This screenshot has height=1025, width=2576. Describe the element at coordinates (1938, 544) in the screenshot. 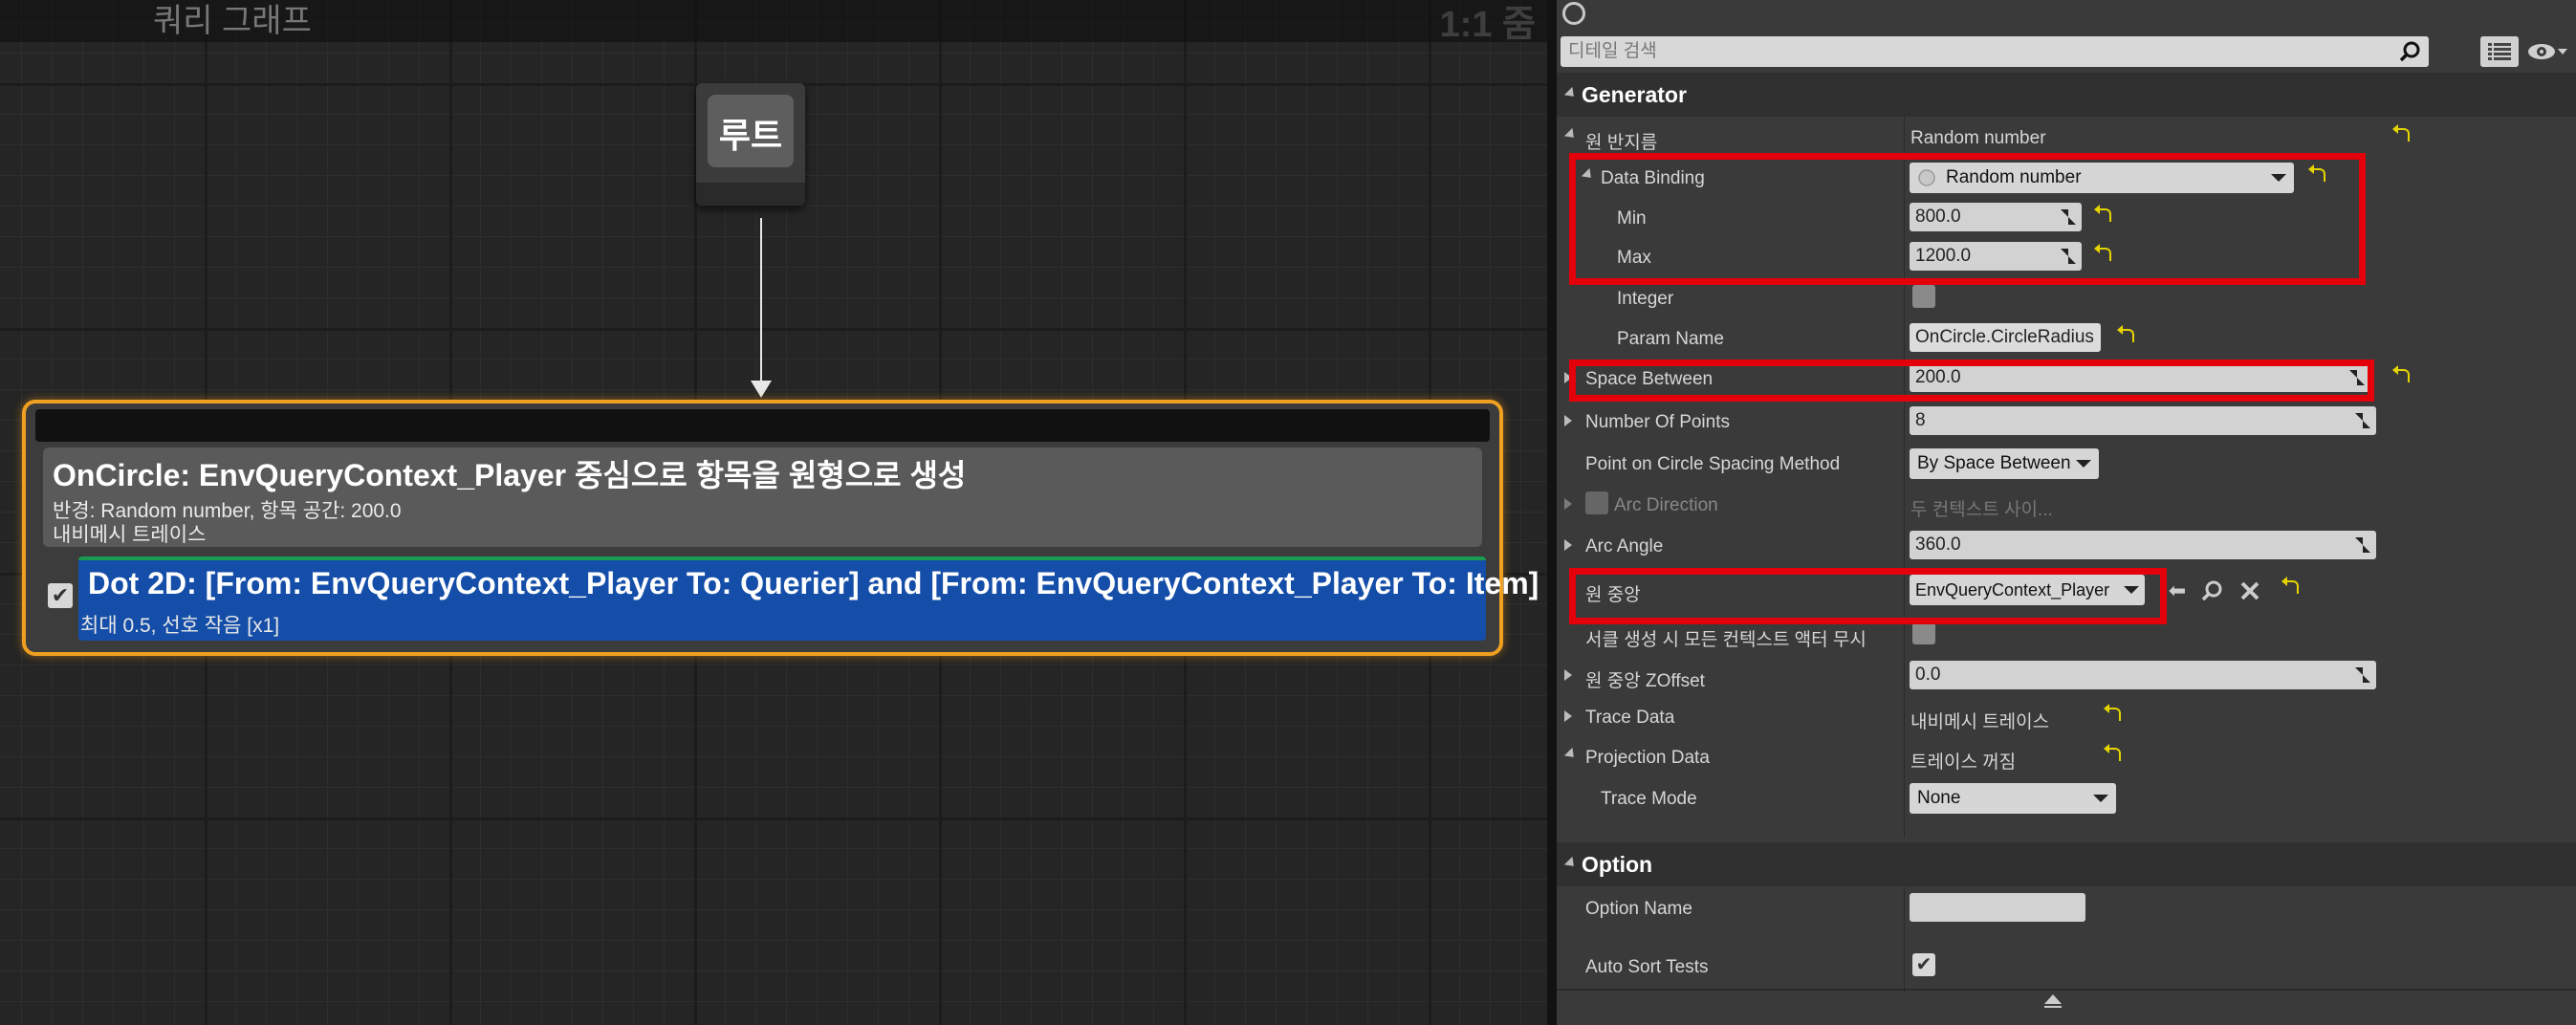

I see `arc-angle-value: 360.0` at that location.